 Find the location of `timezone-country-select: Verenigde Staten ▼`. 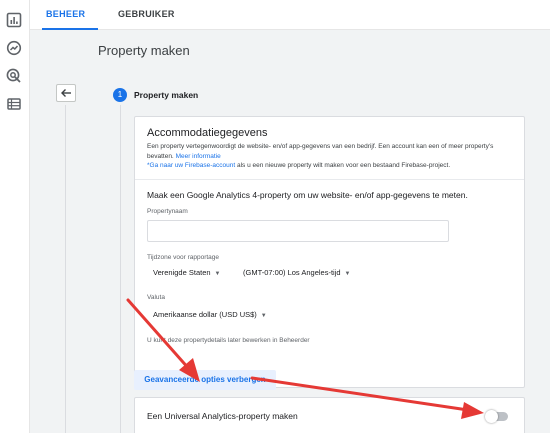

timezone-country-select: Verenigde Staten ▼ is located at coordinates (187, 272).